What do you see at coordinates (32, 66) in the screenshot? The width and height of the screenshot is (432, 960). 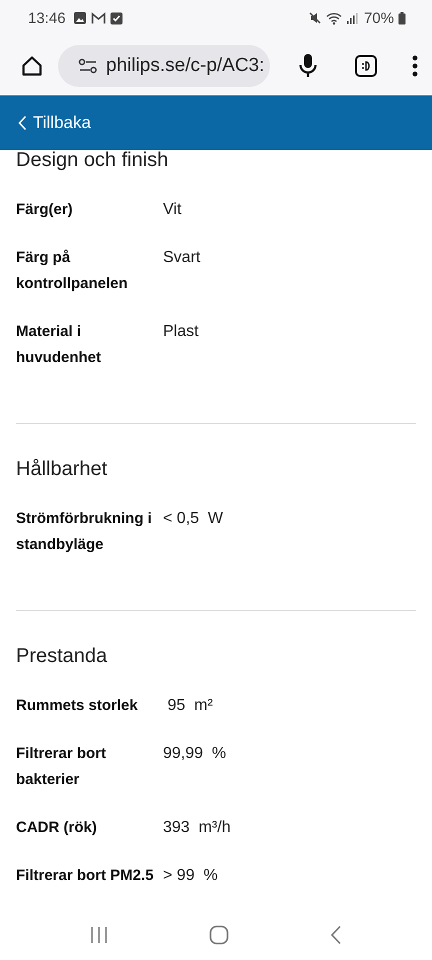 I see `home-icon` at bounding box center [32, 66].